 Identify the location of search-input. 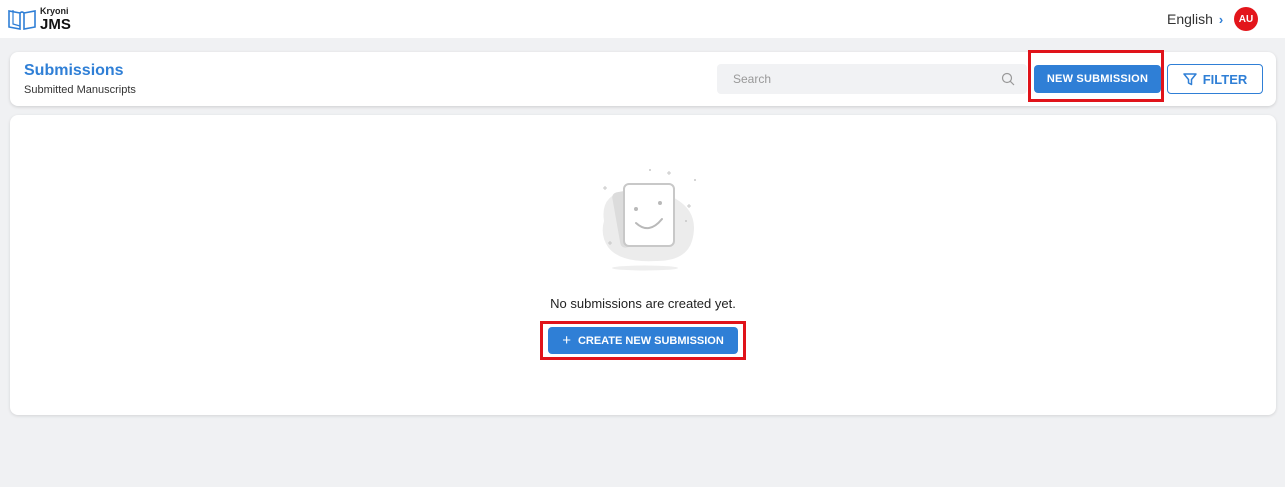
(863, 79).